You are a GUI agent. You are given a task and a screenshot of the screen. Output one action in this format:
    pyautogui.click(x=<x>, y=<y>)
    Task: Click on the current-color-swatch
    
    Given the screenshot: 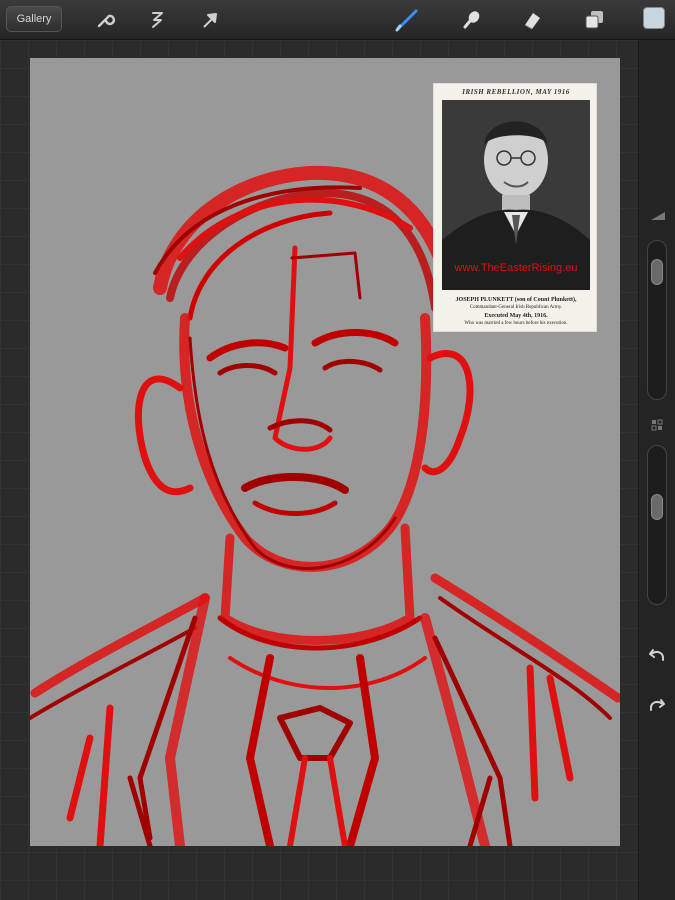 What is the action you would take?
    pyautogui.click(x=654, y=18)
    